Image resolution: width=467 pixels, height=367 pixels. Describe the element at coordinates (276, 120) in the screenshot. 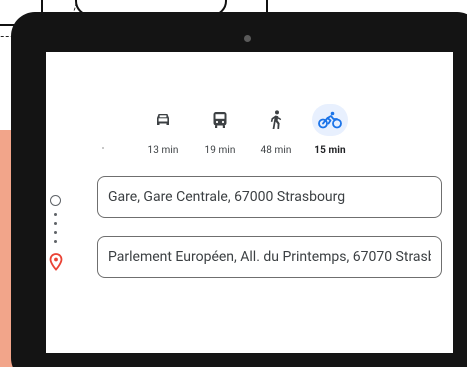

I see `walking-icon` at that location.